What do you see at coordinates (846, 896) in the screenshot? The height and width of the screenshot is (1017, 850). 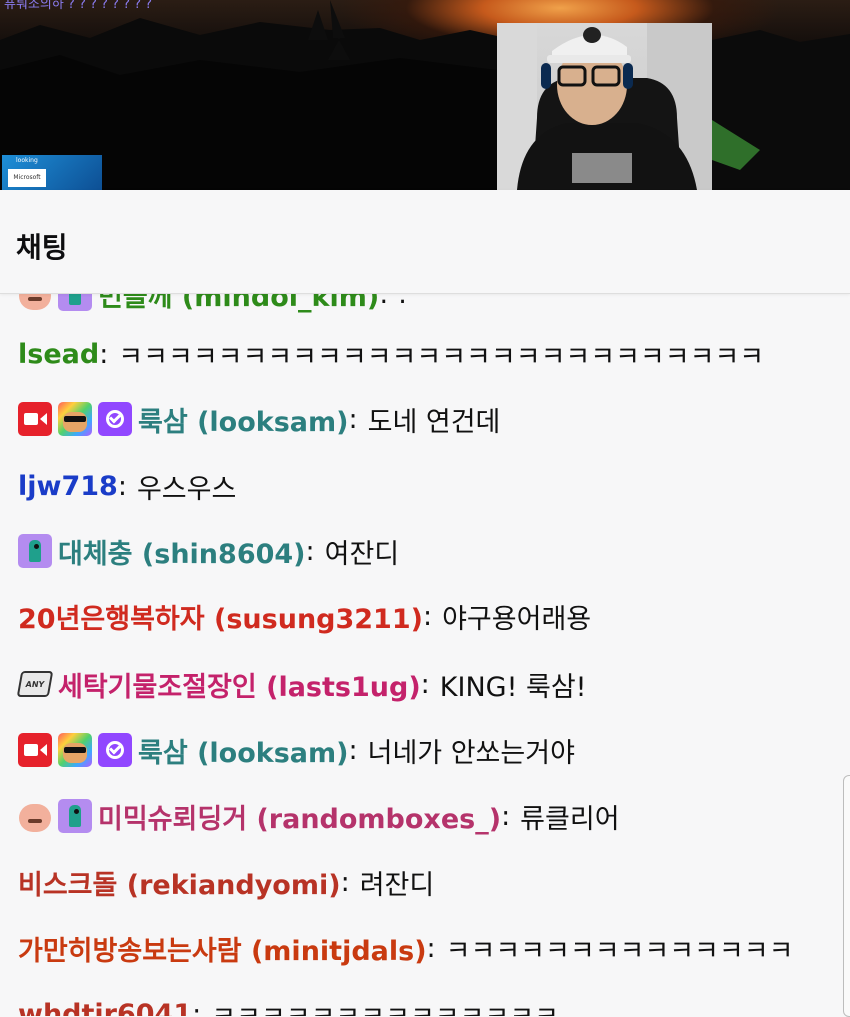 I see `scroll-indicator` at bounding box center [846, 896].